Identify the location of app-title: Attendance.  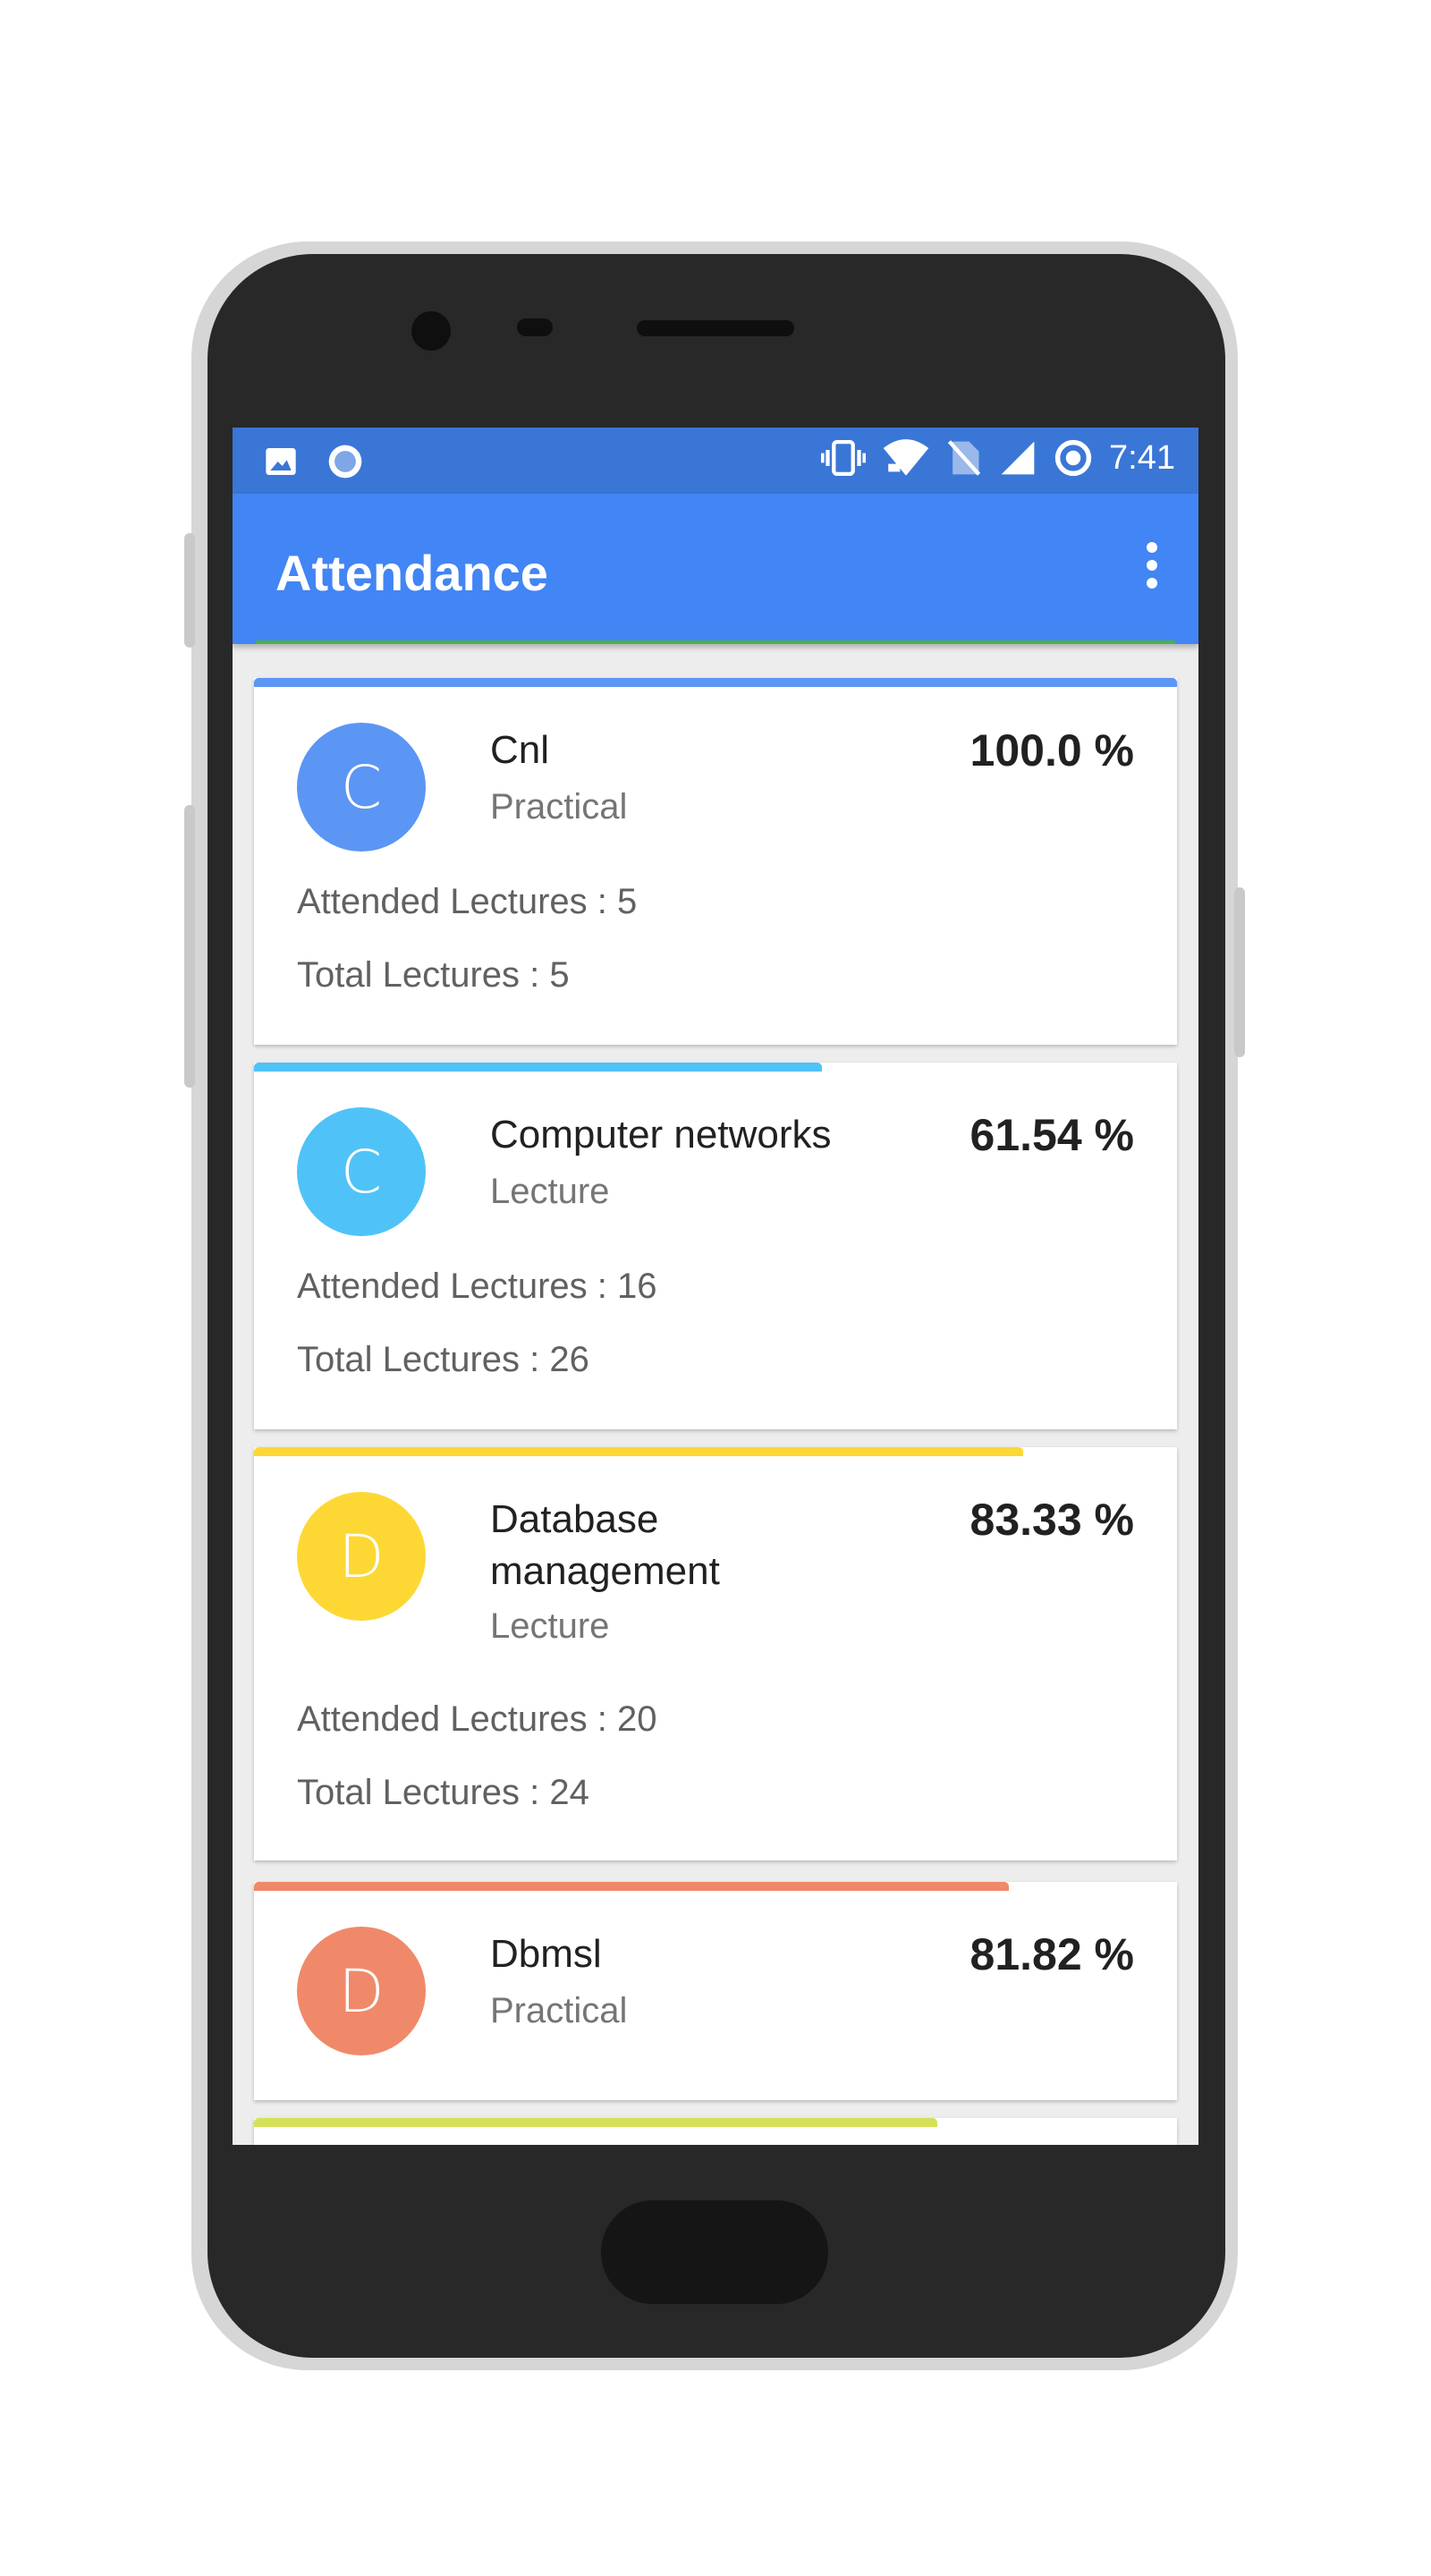
(412, 573).